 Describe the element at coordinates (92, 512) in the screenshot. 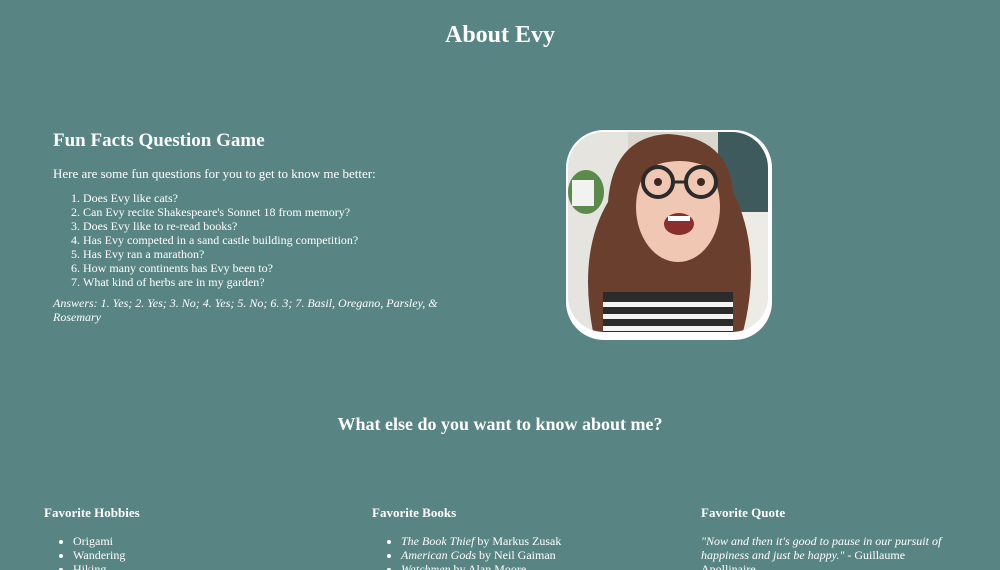

I see `hobbies-title: Favorite Hobbies` at that location.